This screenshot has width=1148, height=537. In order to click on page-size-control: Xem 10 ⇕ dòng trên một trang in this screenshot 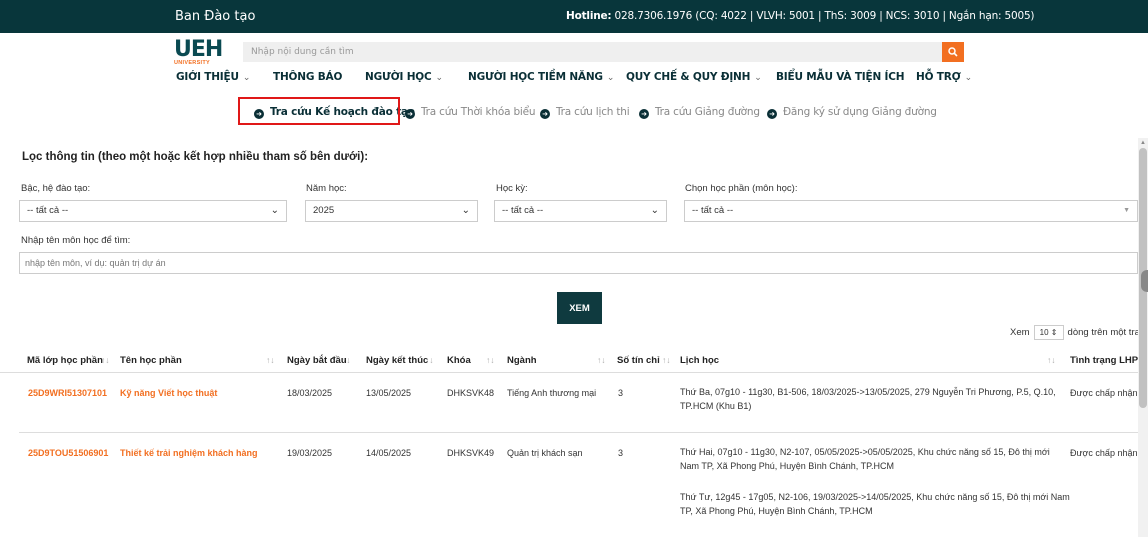, I will do `click(1079, 332)`.